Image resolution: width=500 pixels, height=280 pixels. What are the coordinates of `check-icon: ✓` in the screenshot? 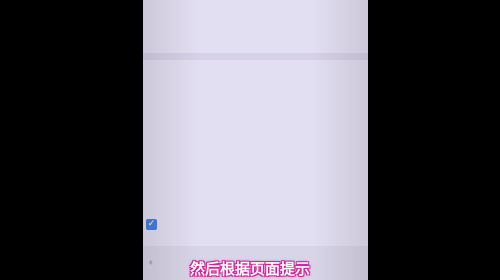 It's located at (151, 224).